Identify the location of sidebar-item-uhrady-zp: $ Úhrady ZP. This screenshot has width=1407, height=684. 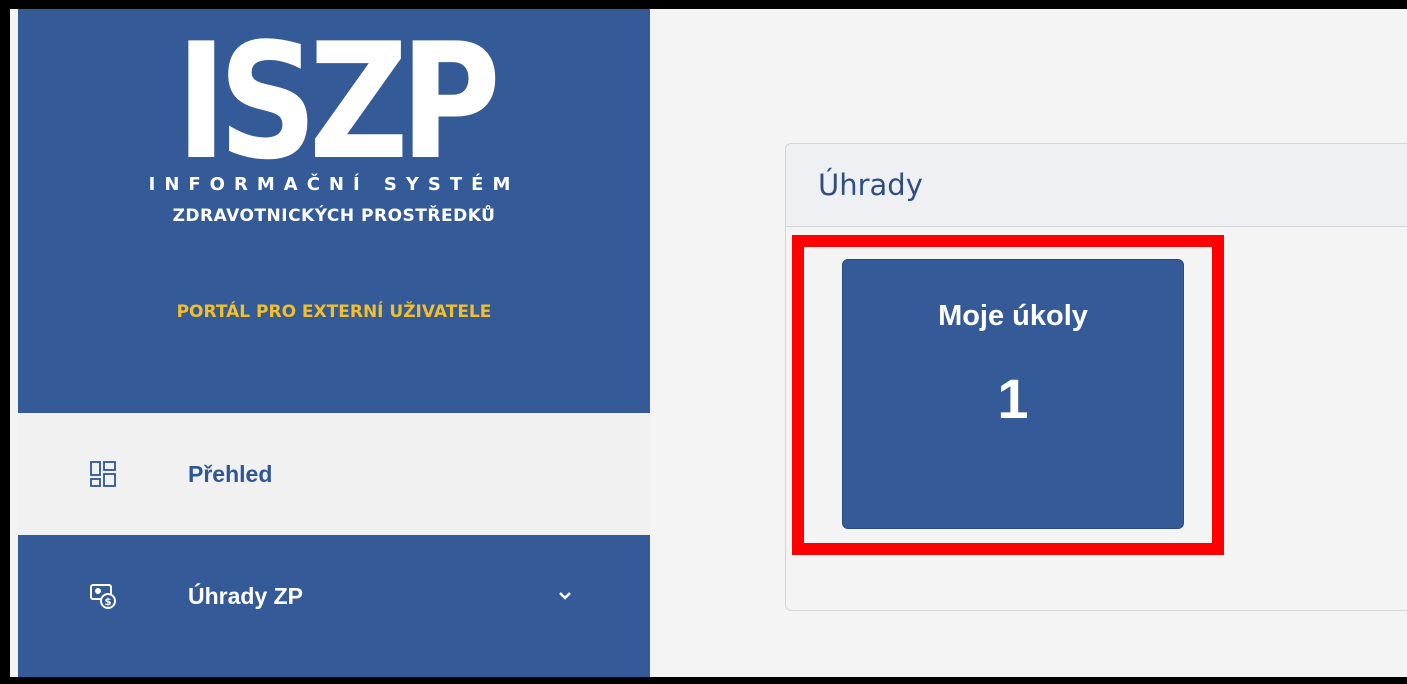
(334, 596).